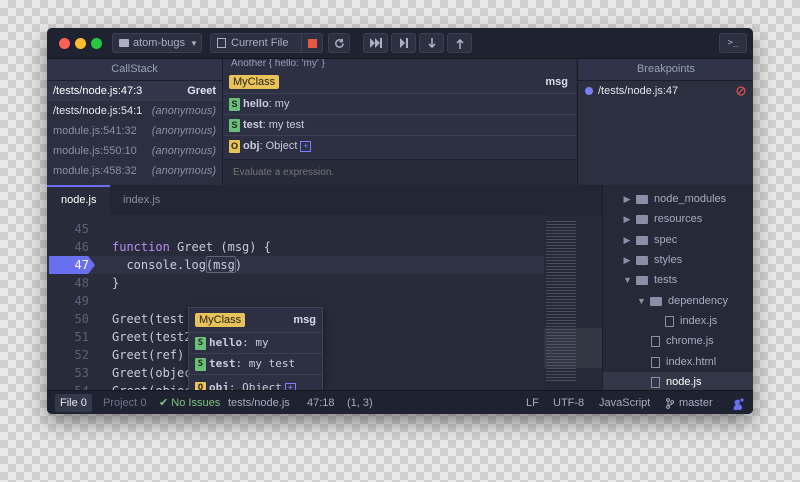  What do you see at coordinates (738, 403) in the screenshot?
I see `squirrel-icon` at bounding box center [738, 403].